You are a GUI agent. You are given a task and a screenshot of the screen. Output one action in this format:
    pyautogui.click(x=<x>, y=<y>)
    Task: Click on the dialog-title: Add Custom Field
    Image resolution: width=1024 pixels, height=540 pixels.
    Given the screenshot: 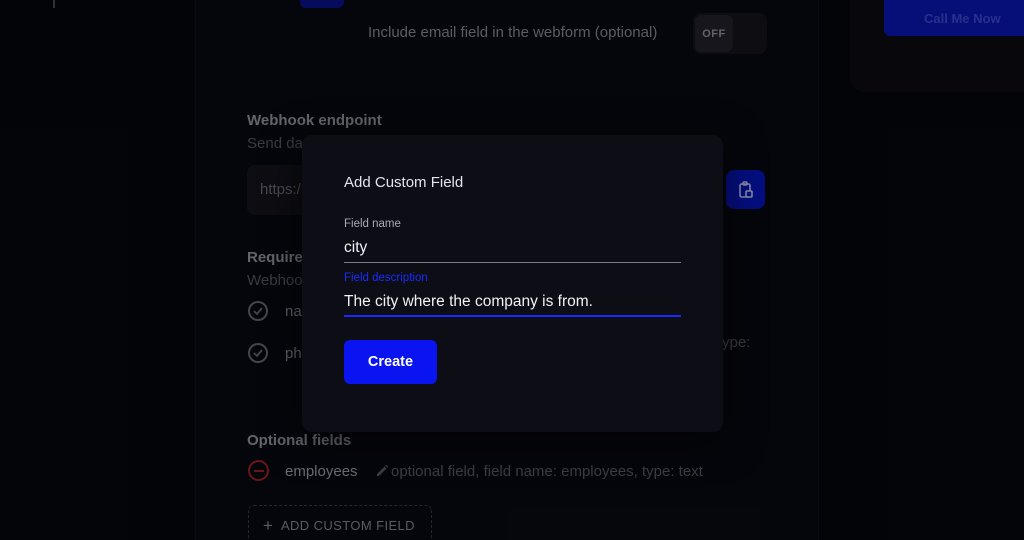 What is the action you would take?
    pyautogui.click(x=404, y=182)
    